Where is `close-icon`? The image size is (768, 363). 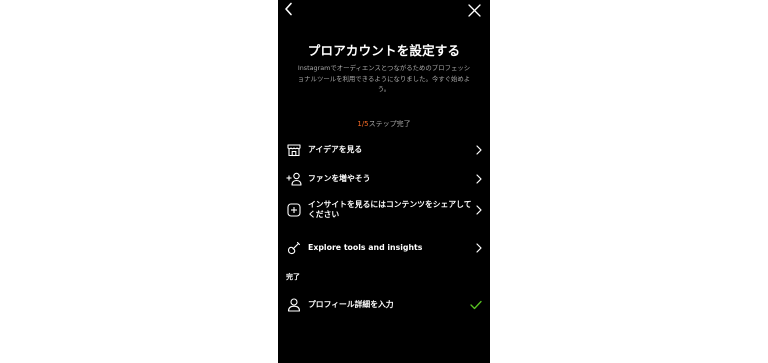
close-icon is located at coordinates (474, 10).